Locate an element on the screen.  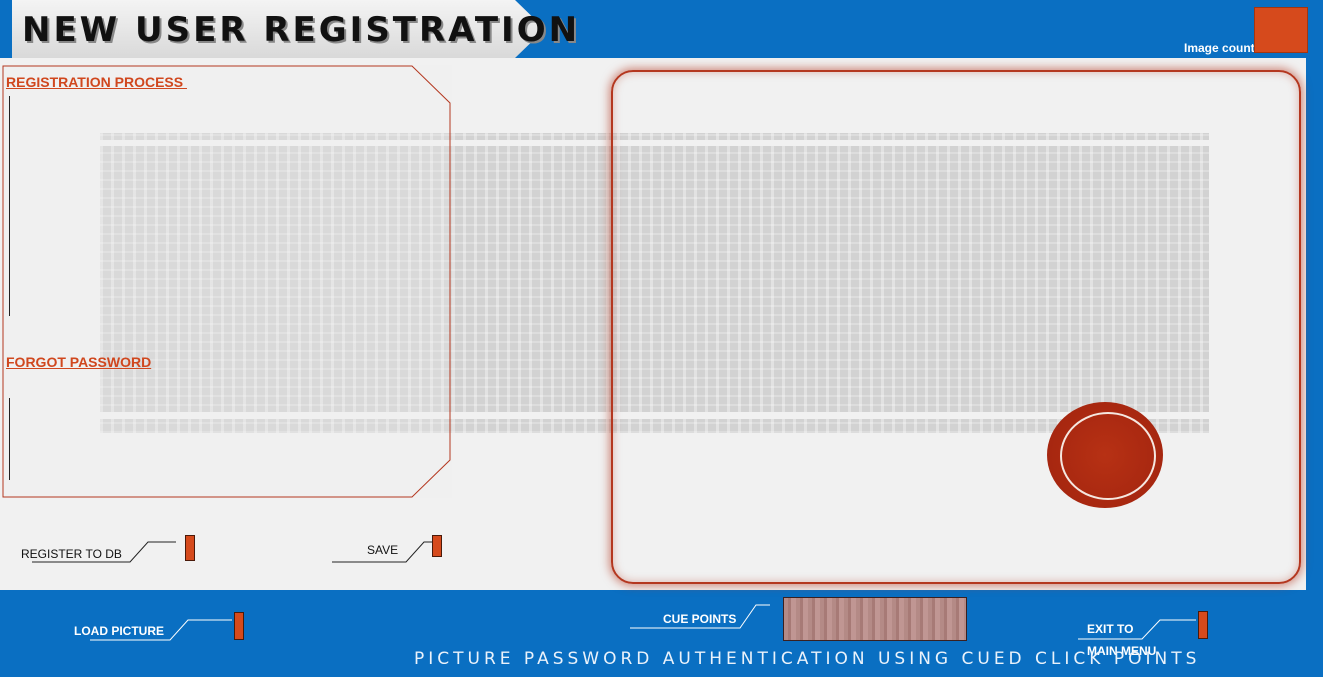
button-leader-lines is located at coordinates (614, 591).